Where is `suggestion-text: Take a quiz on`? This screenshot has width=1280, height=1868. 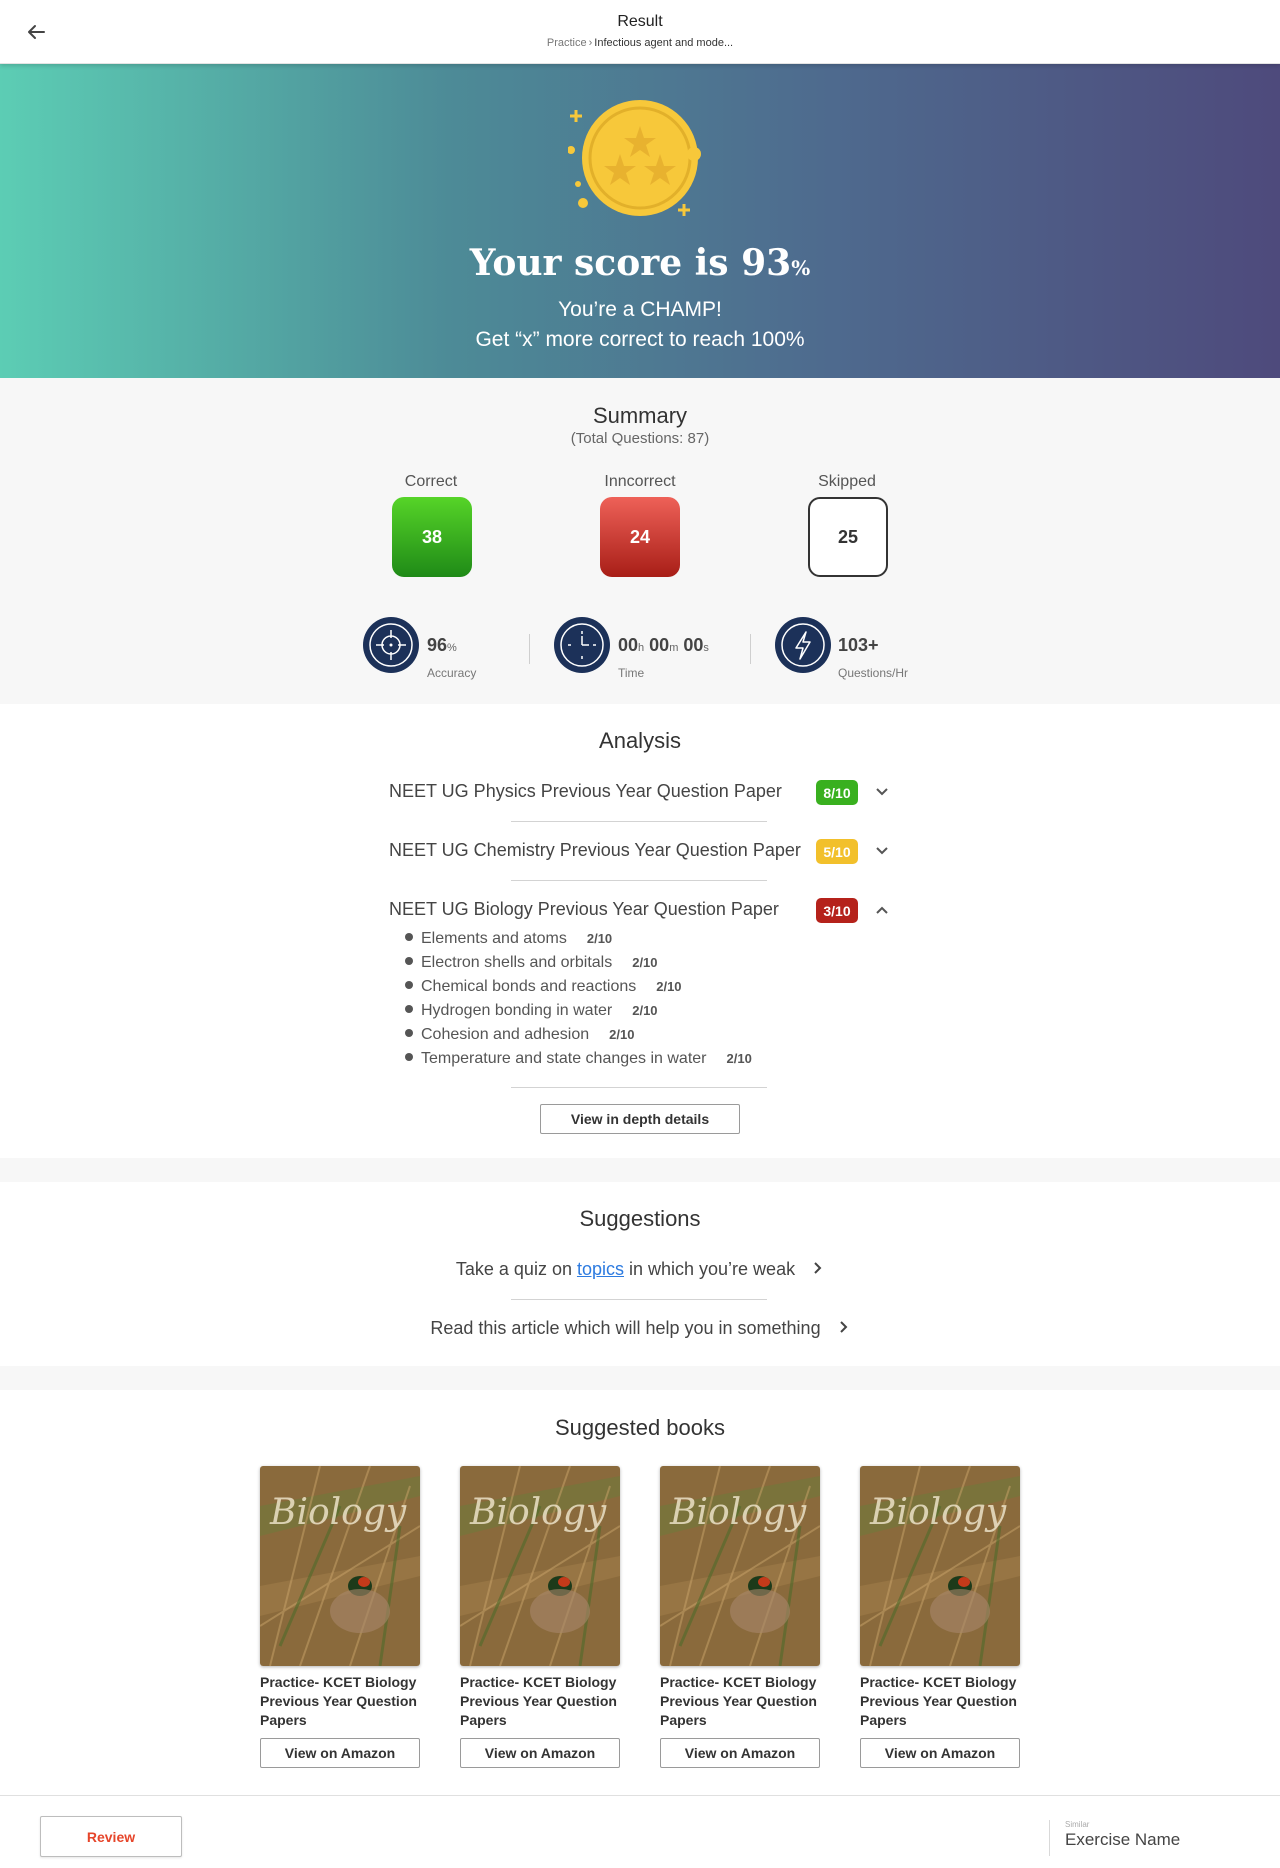 suggestion-text: Take a quiz on is located at coordinates (516, 1269).